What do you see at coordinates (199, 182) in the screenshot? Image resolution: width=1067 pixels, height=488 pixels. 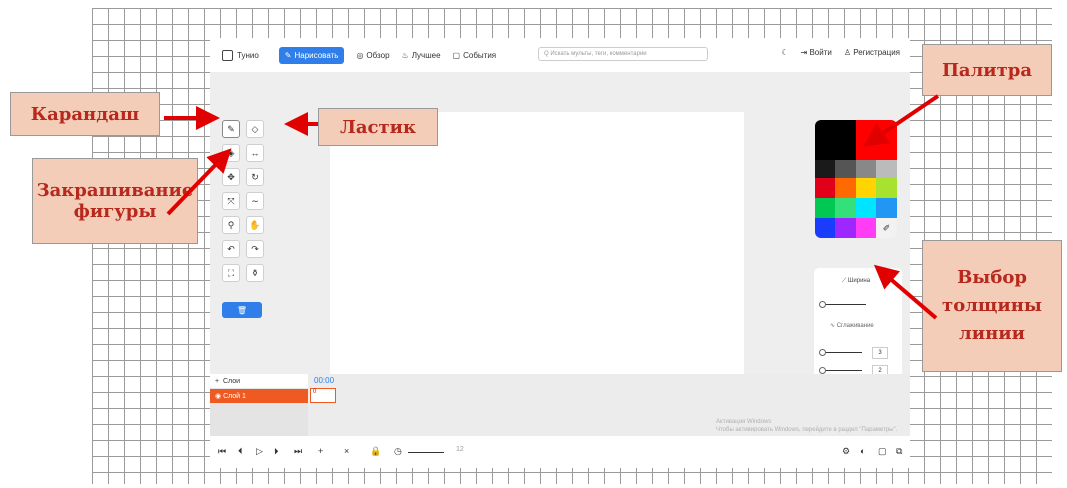 I see `fill-arrow` at bounding box center [199, 182].